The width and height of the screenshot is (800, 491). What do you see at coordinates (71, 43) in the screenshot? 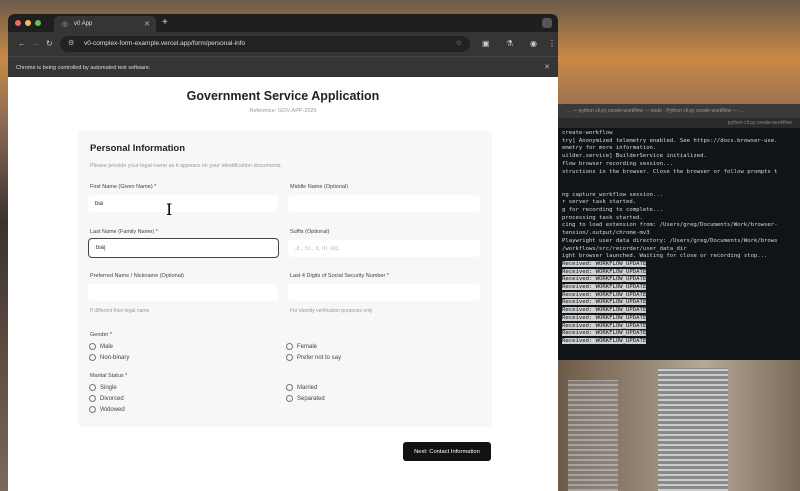
I see `site-info-icon: ⚙` at bounding box center [71, 43].